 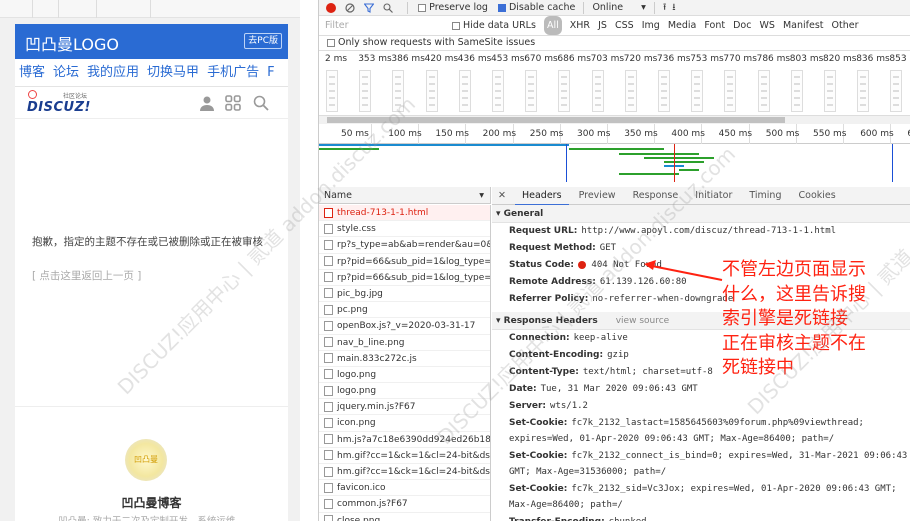 What do you see at coordinates (404, 359) in the screenshot?
I see `request-row: main.833c272c.js` at bounding box center [404, 359].